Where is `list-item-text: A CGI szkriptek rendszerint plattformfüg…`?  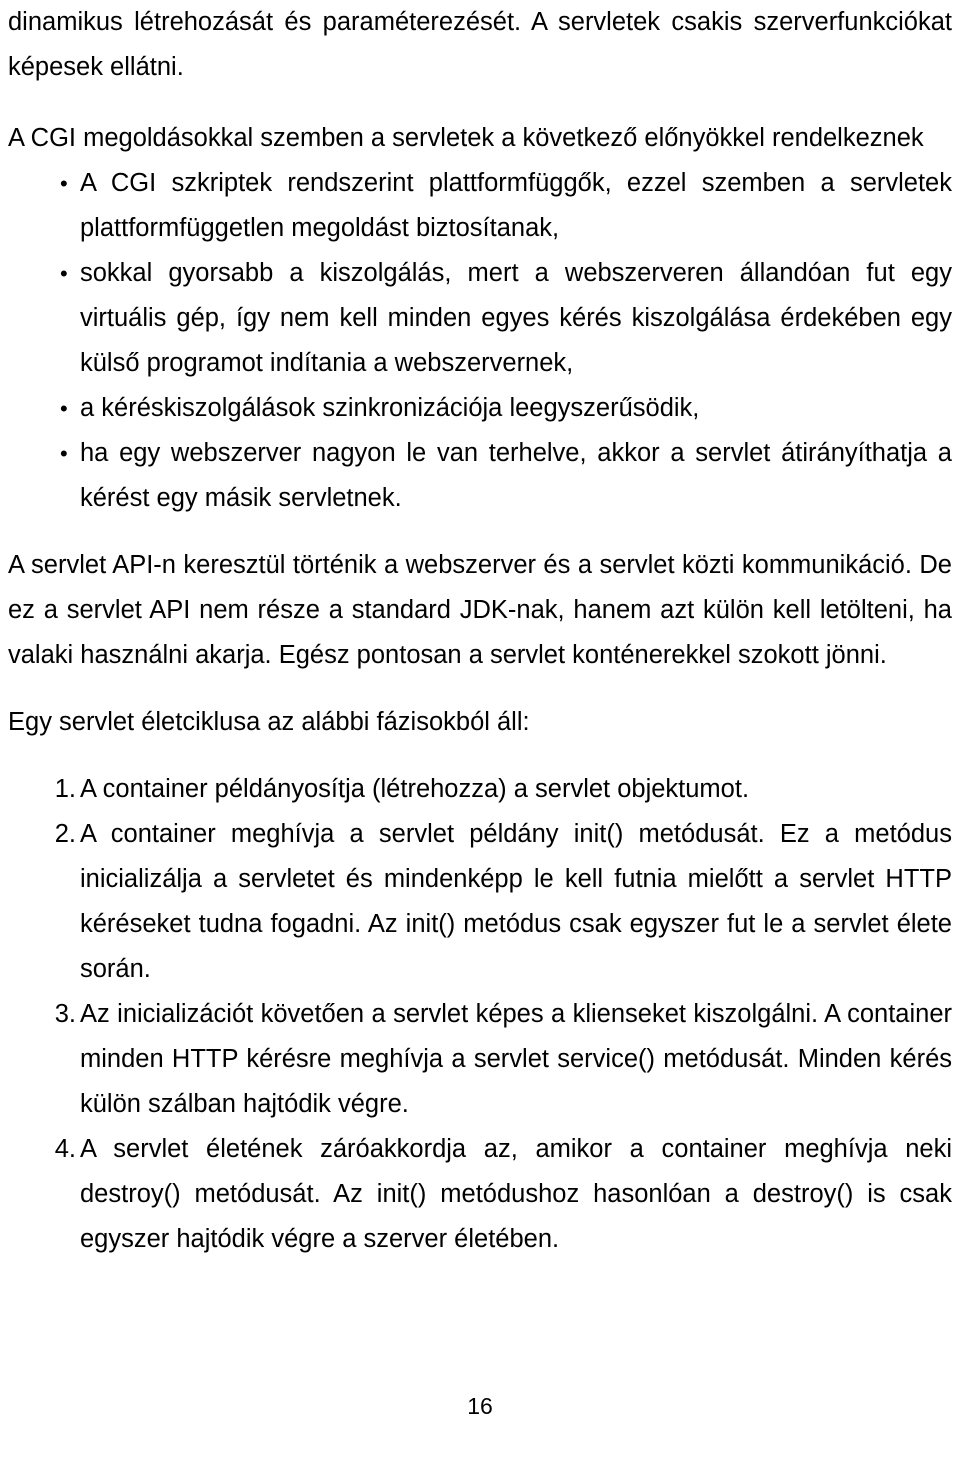 list-item-text: A CGI szkriptek rendszerint plattformfüg… is located at coordinates (516, 205).